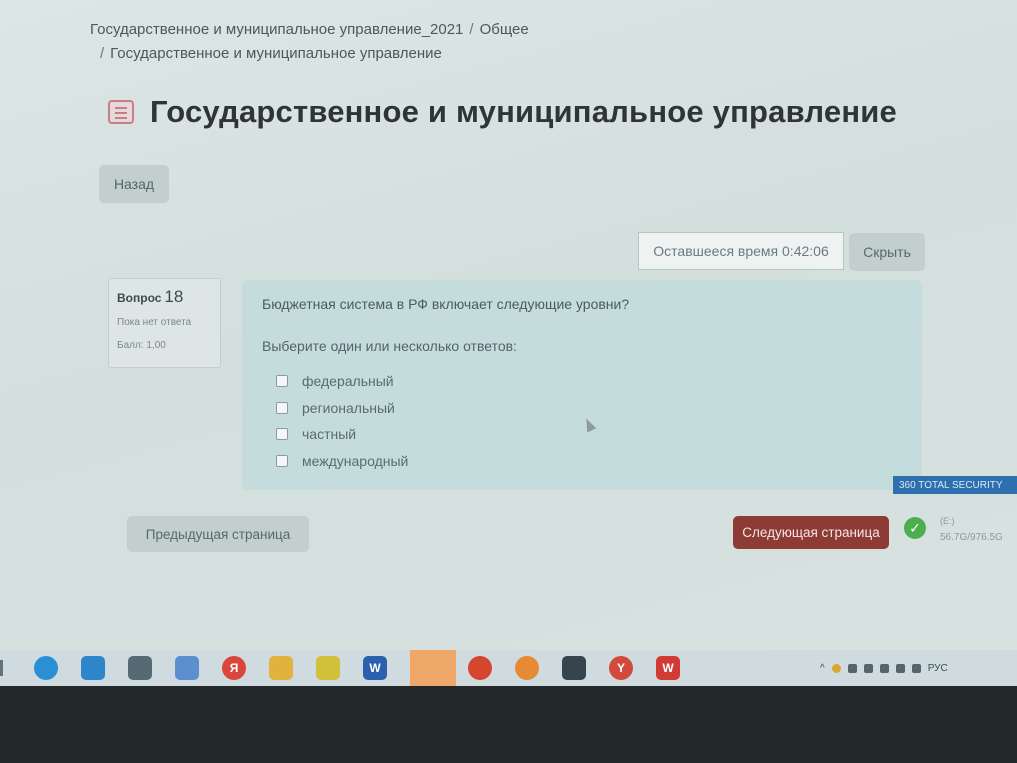 The width and height of the screenshot is (1017, 763). I want to click on app-icon, so click(328, 668).